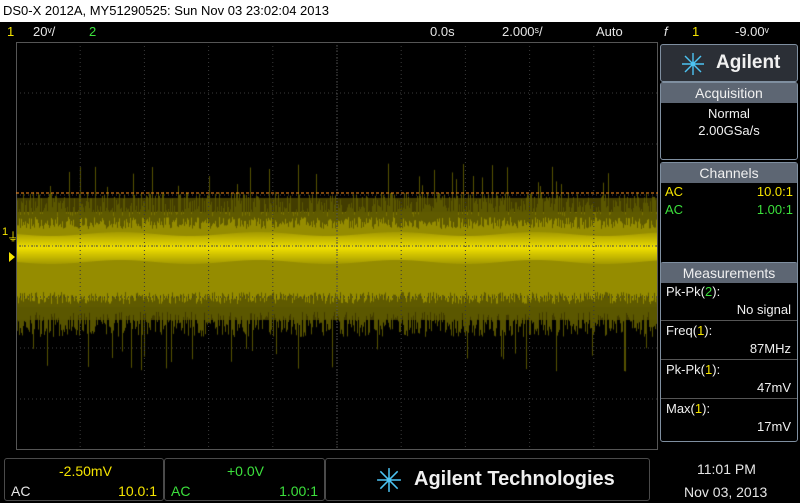  What do you see at coordinates (726, 492) in the screenshot?
I see `clock-date: Nov 03, 2013` at bounding box center [726, 492].